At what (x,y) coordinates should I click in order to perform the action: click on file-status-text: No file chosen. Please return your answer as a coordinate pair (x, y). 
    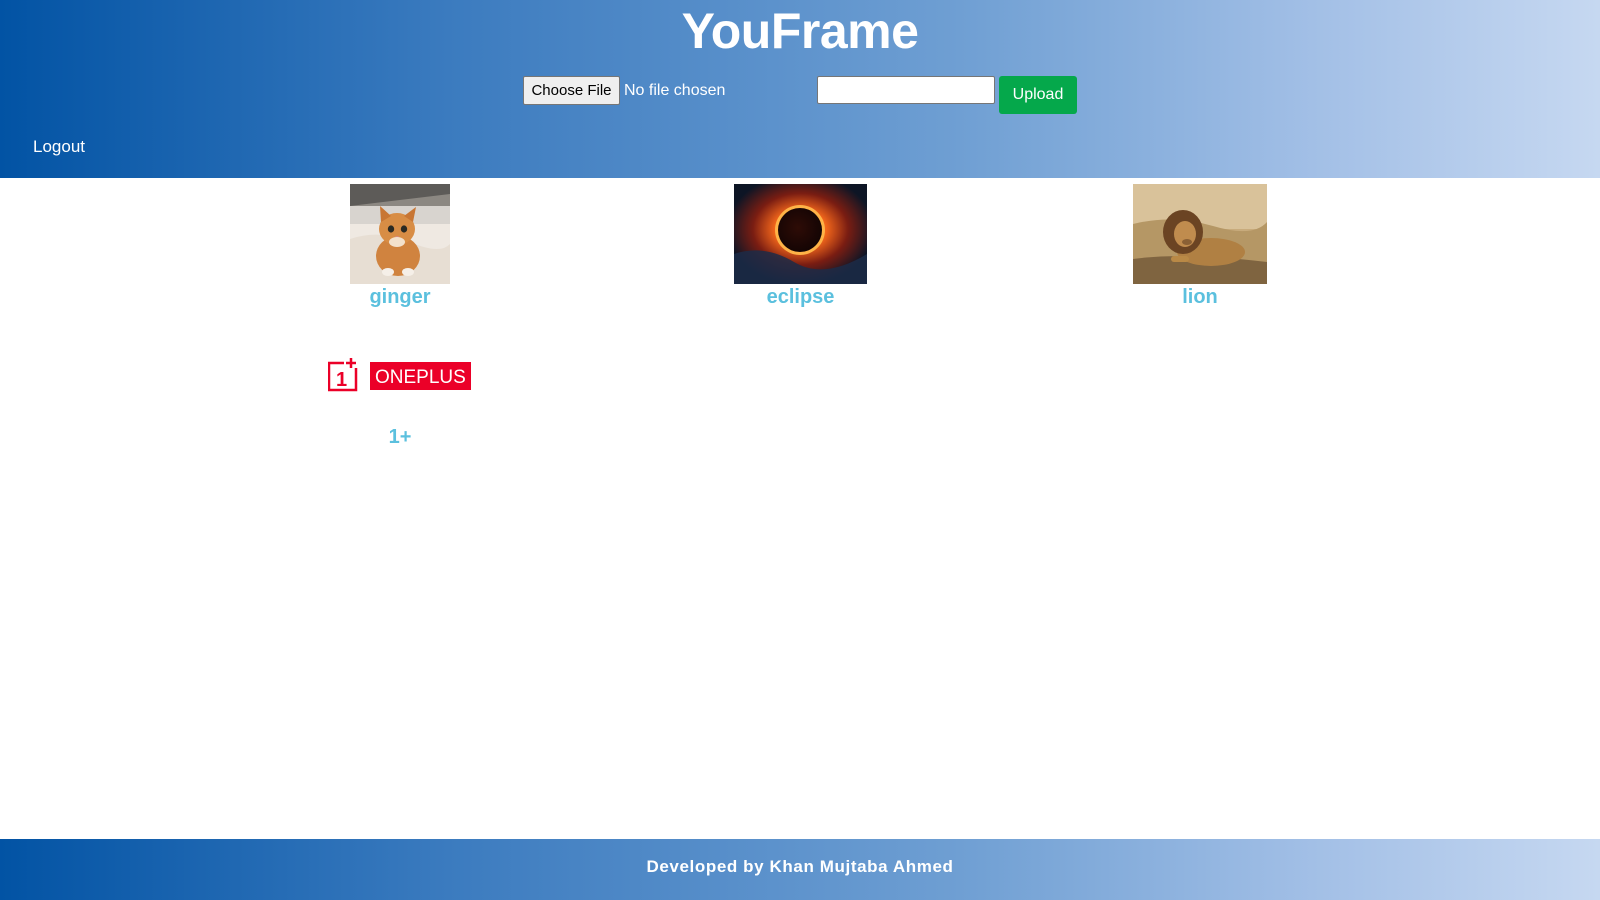
    Looking at the image, I should click on (675, 90).